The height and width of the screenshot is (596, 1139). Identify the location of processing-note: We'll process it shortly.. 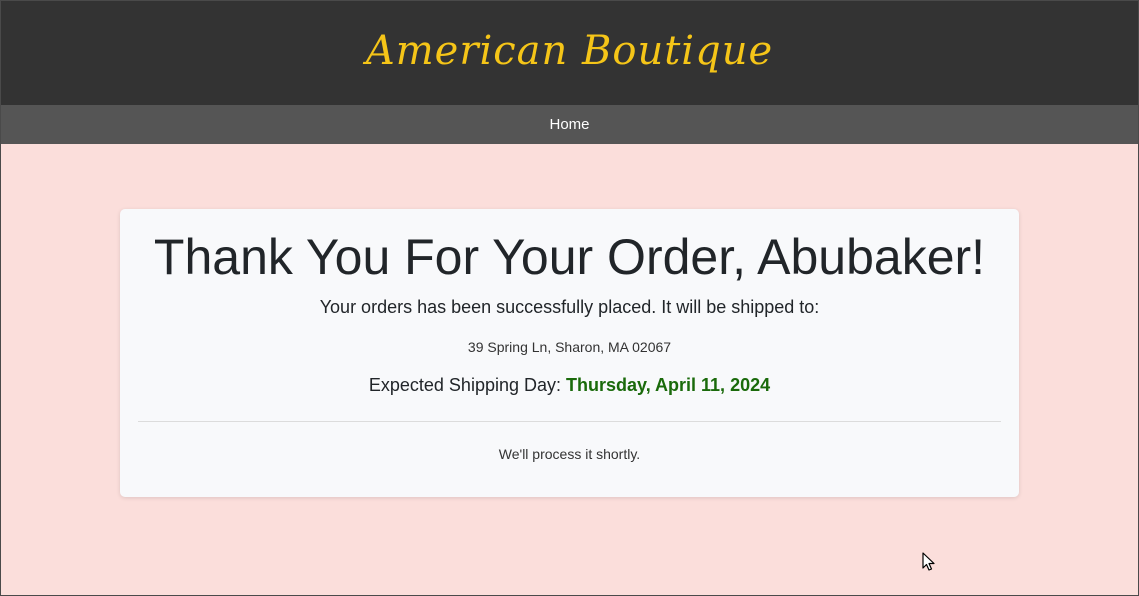
(569, 454).